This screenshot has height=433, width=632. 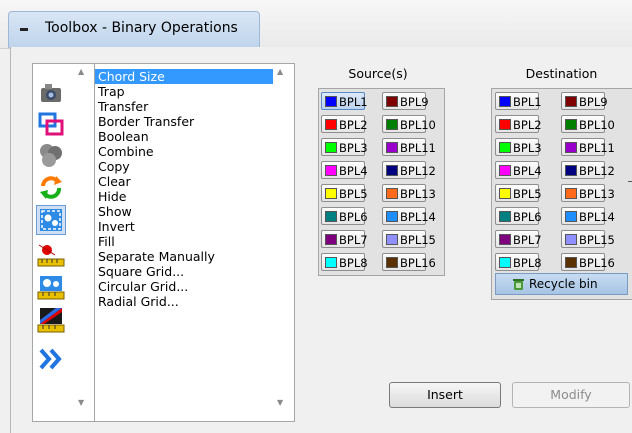 I want to click on destination-bpl15-button: BPL15, so click(x=588, y=239).